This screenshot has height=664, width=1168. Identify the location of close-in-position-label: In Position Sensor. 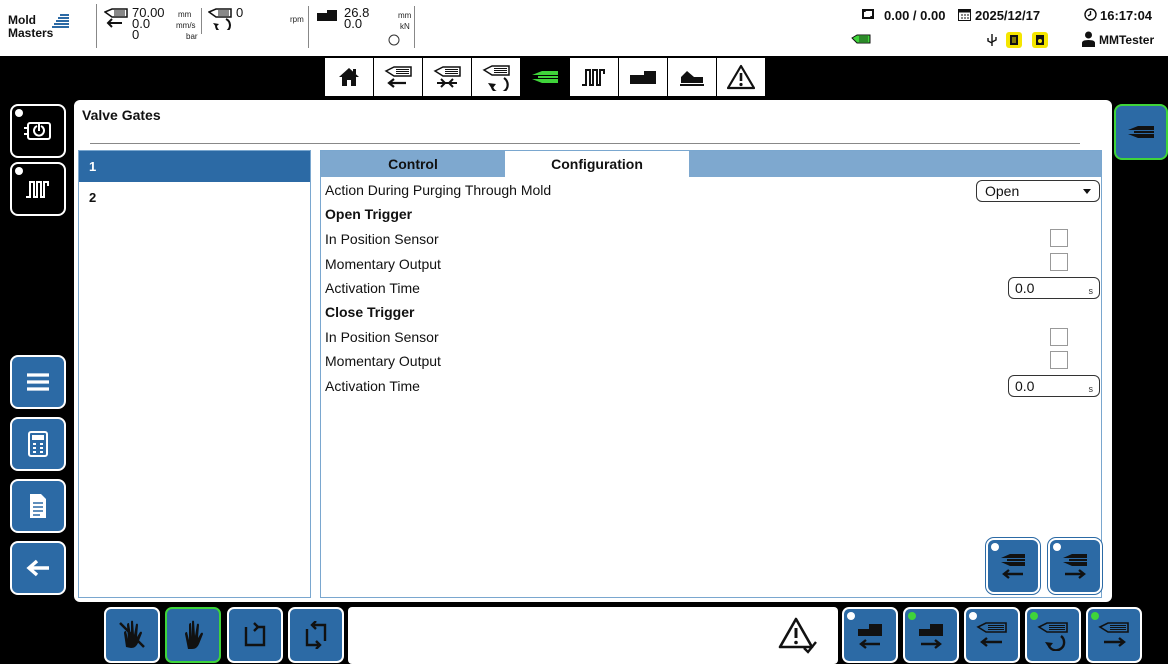
(382, 337).